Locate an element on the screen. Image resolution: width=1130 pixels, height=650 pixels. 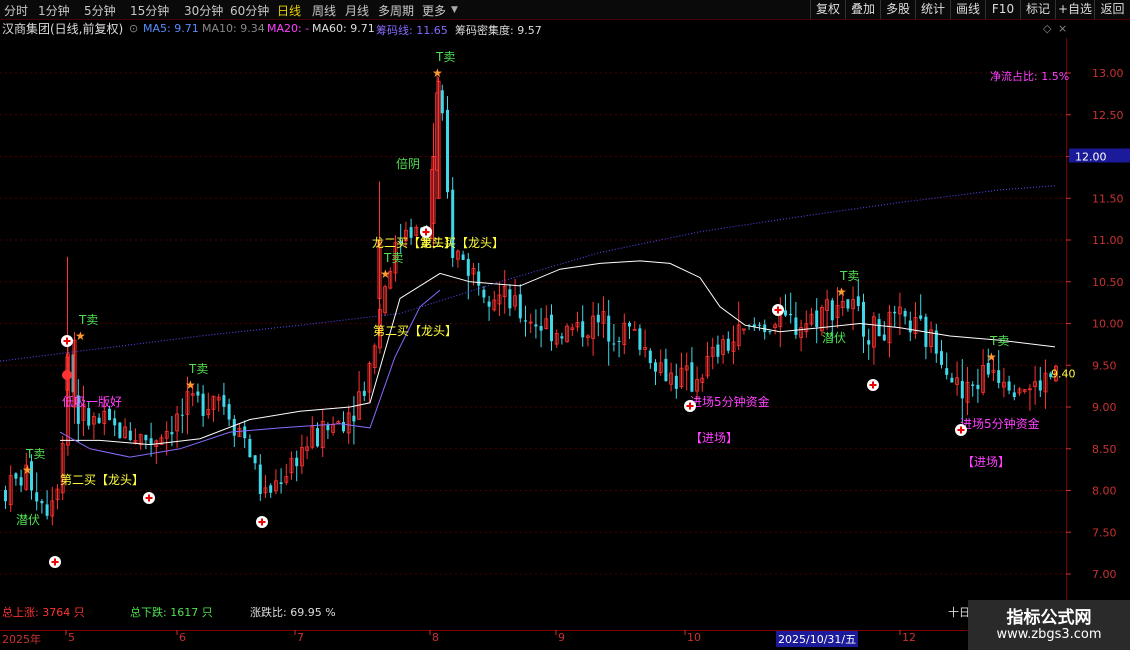
date-label-5: 5 is located at coordinates (71, 637).